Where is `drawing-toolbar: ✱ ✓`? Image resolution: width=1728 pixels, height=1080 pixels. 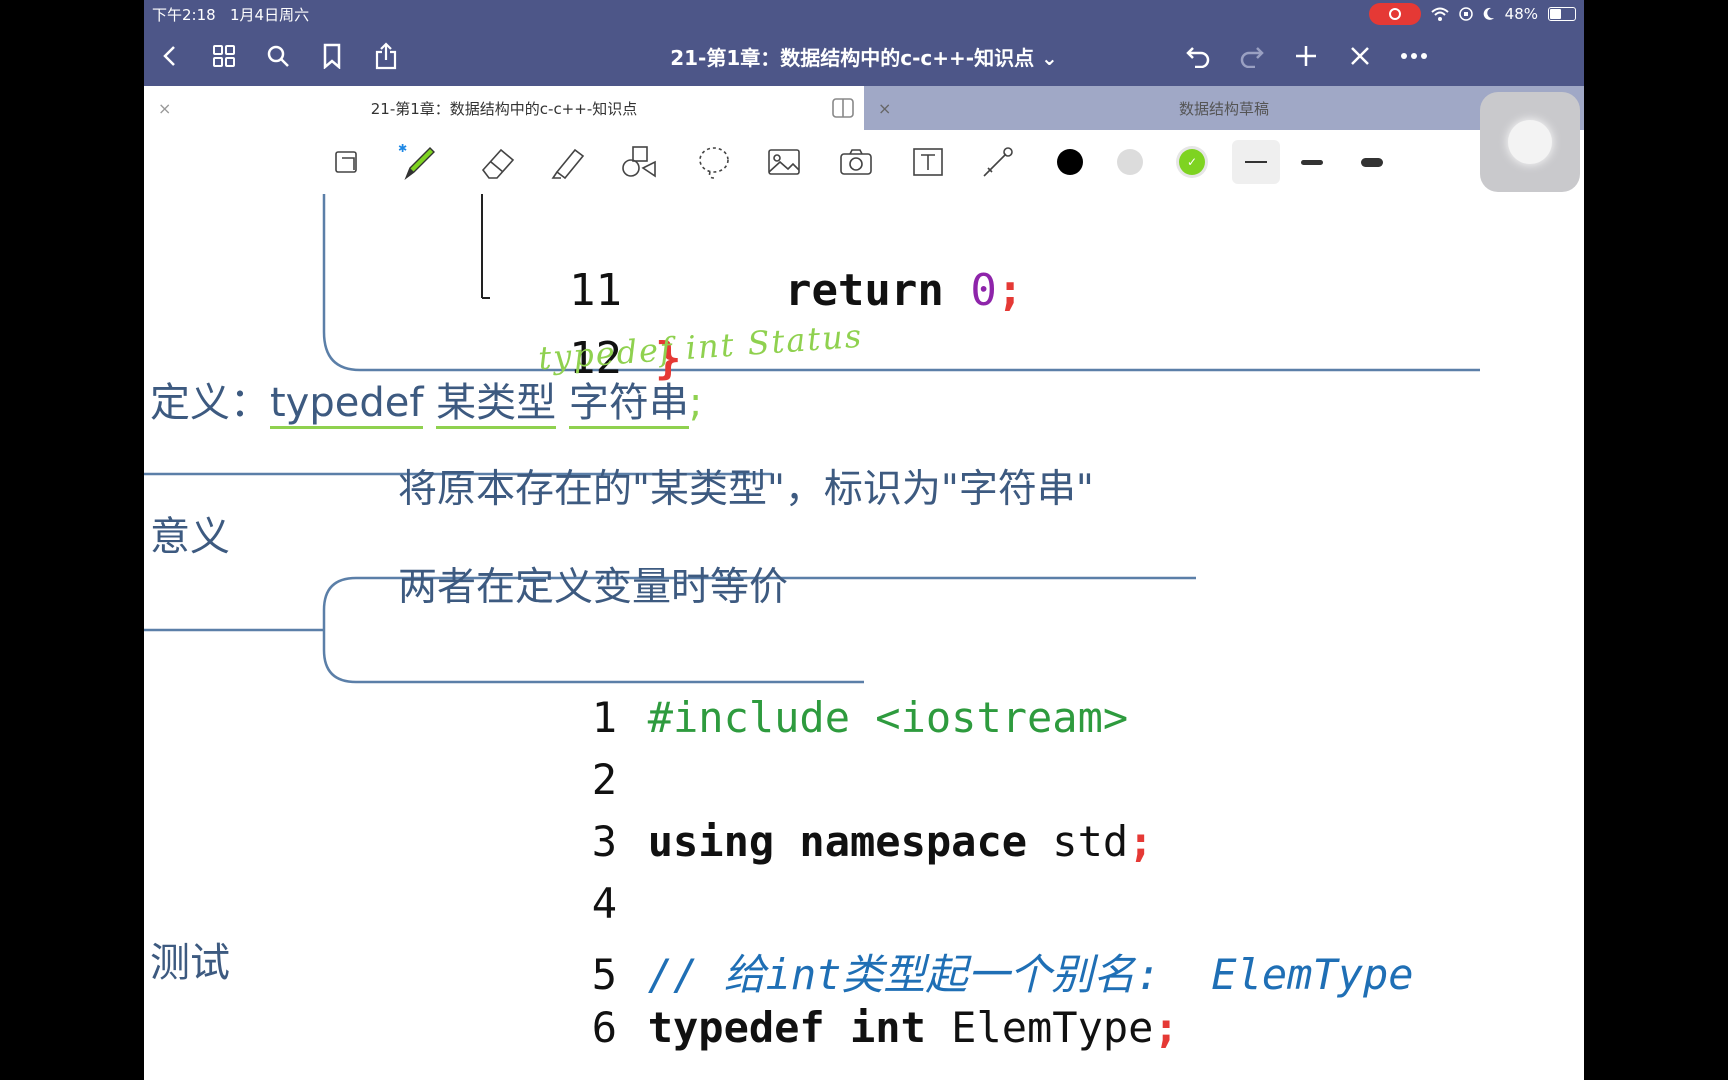 drawing-toolbar: ✱ ✓ is located at coordinates (864, 162).